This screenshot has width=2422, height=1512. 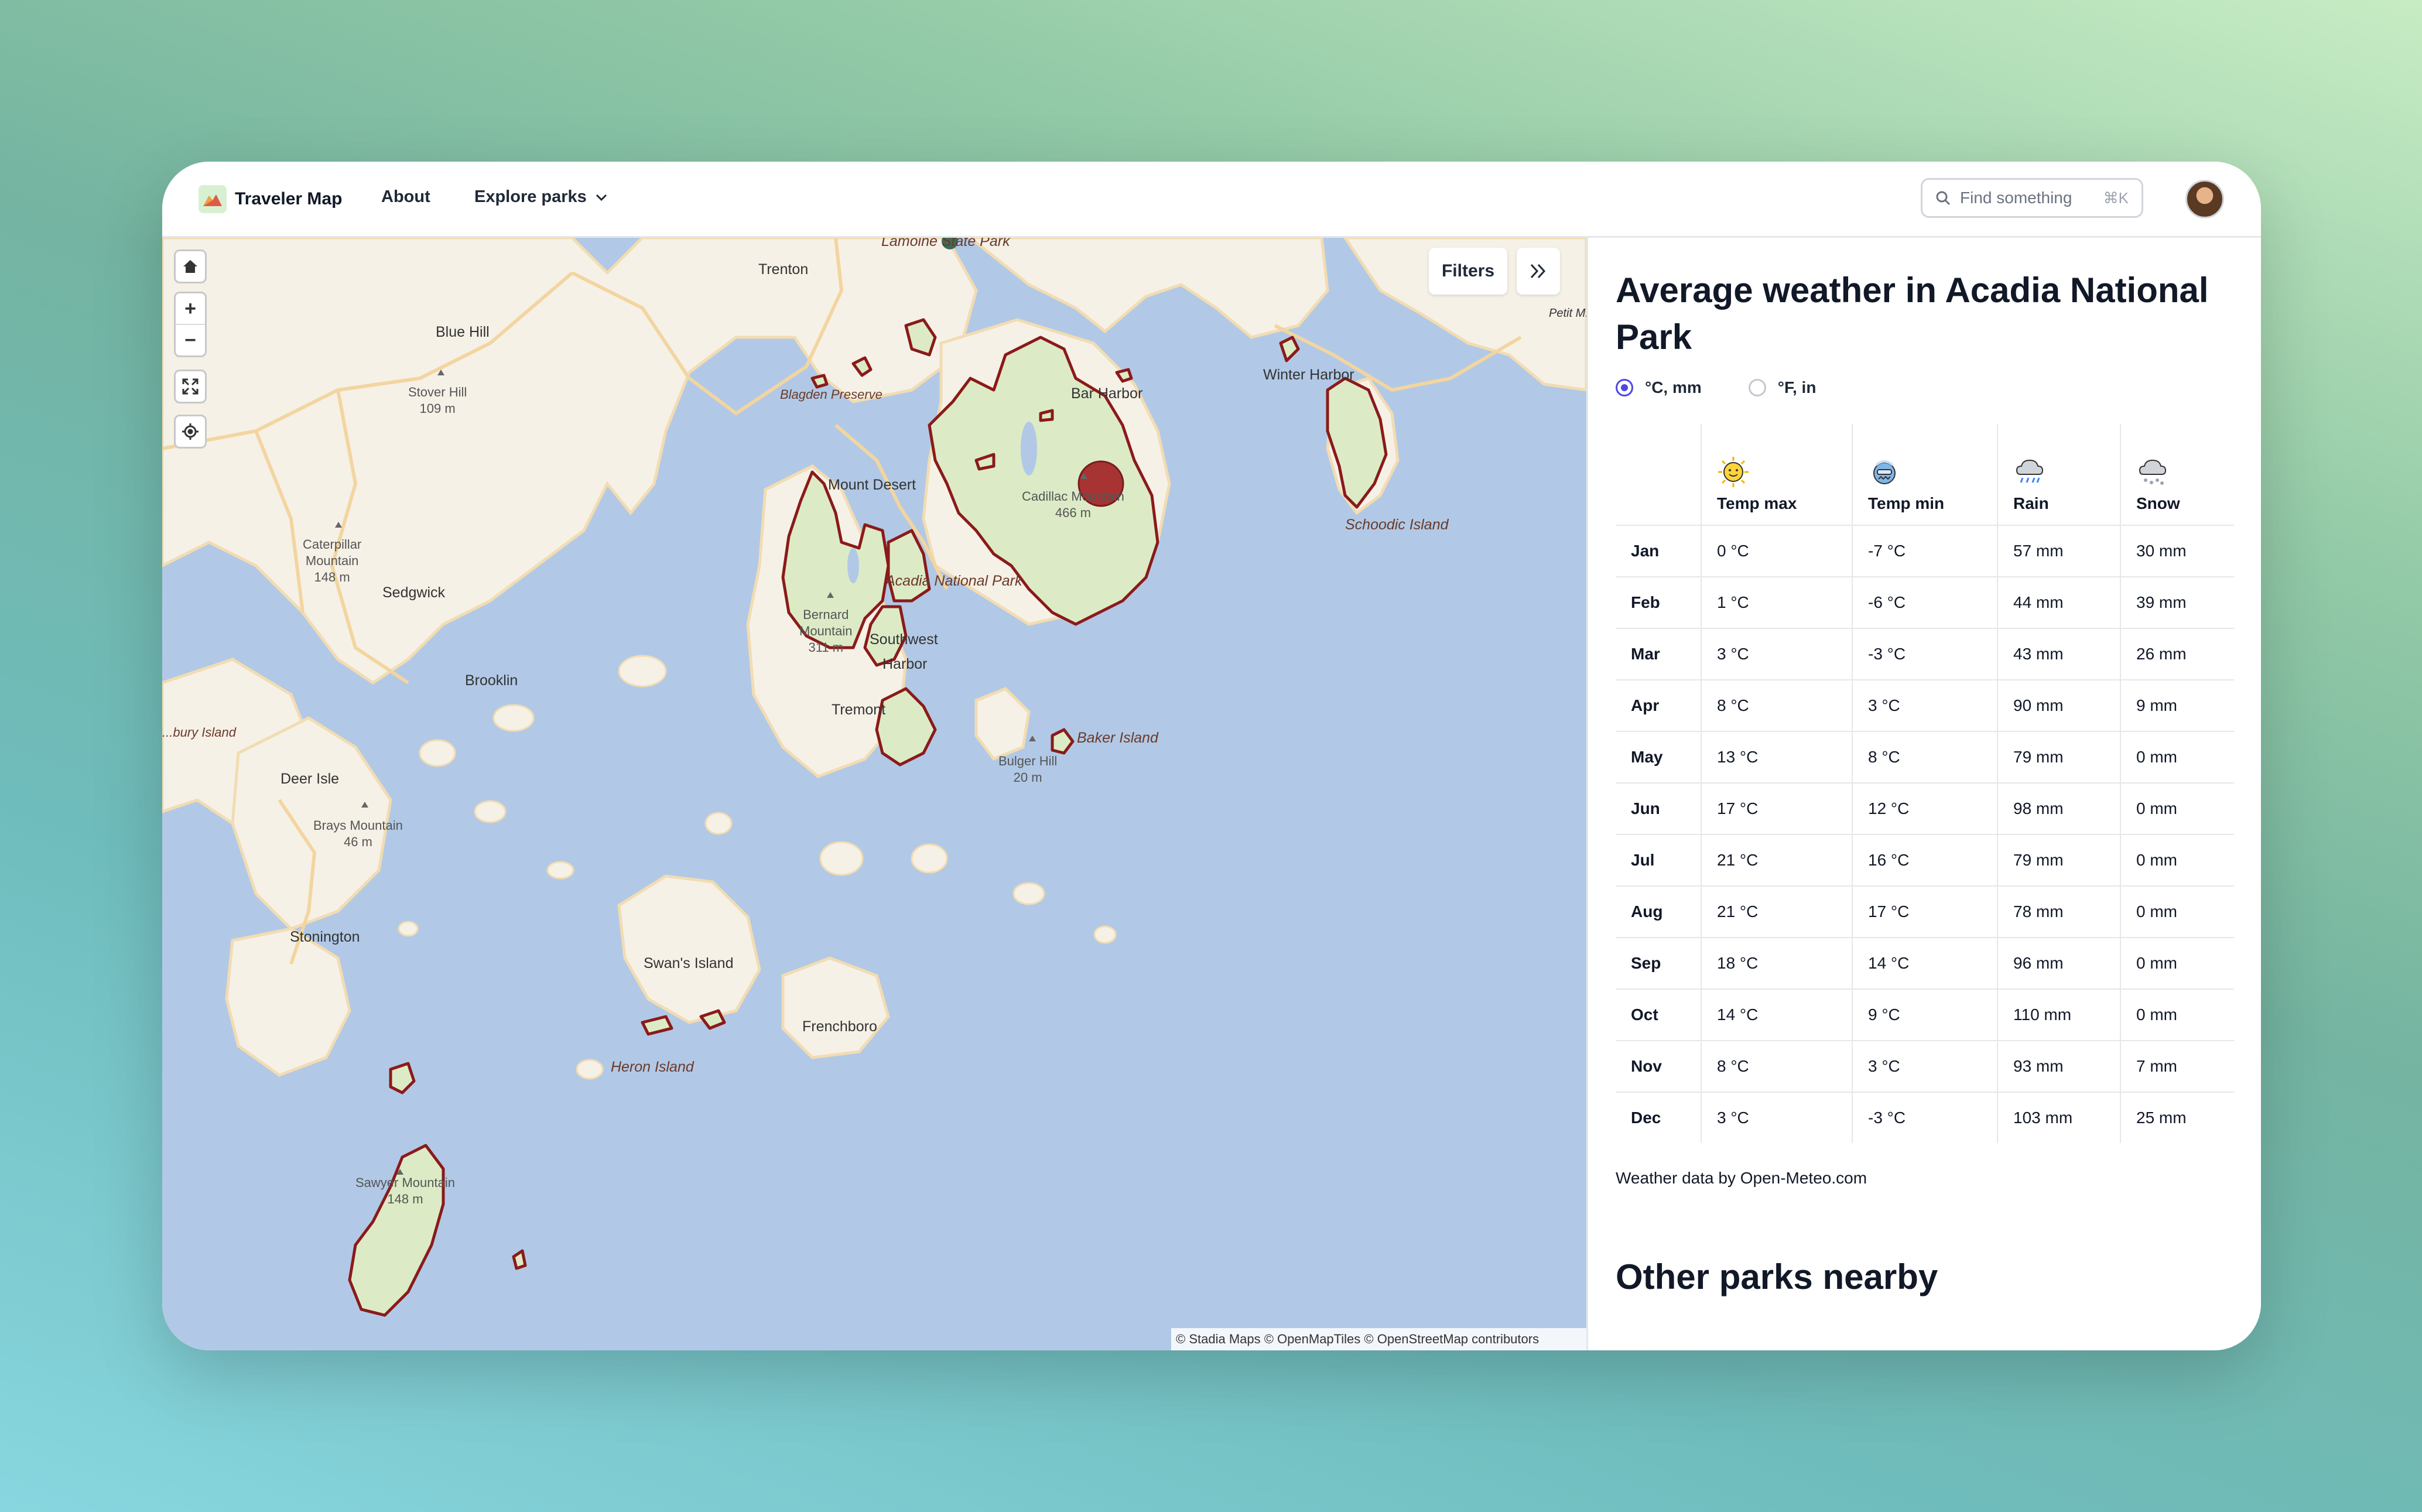 What do you see at coordinates (2116, 198) in the screenshot?
I see `search-shortcut: ⌘K` at bounding box center [2116, 198].